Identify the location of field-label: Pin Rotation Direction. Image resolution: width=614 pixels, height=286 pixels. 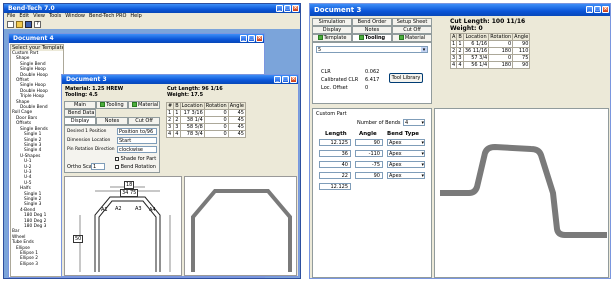
(91, 149).